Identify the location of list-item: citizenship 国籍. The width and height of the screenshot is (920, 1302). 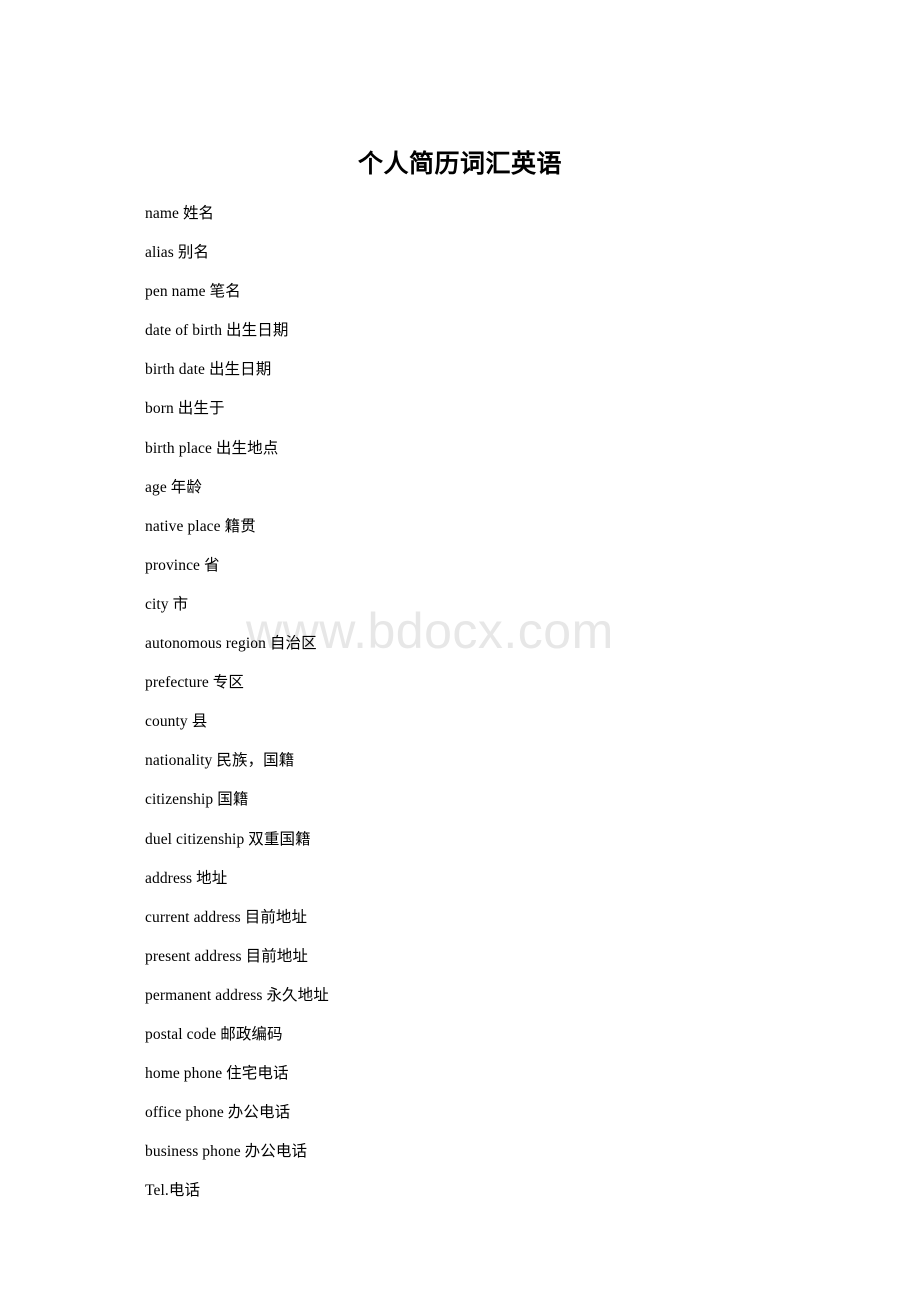
(197, 800).